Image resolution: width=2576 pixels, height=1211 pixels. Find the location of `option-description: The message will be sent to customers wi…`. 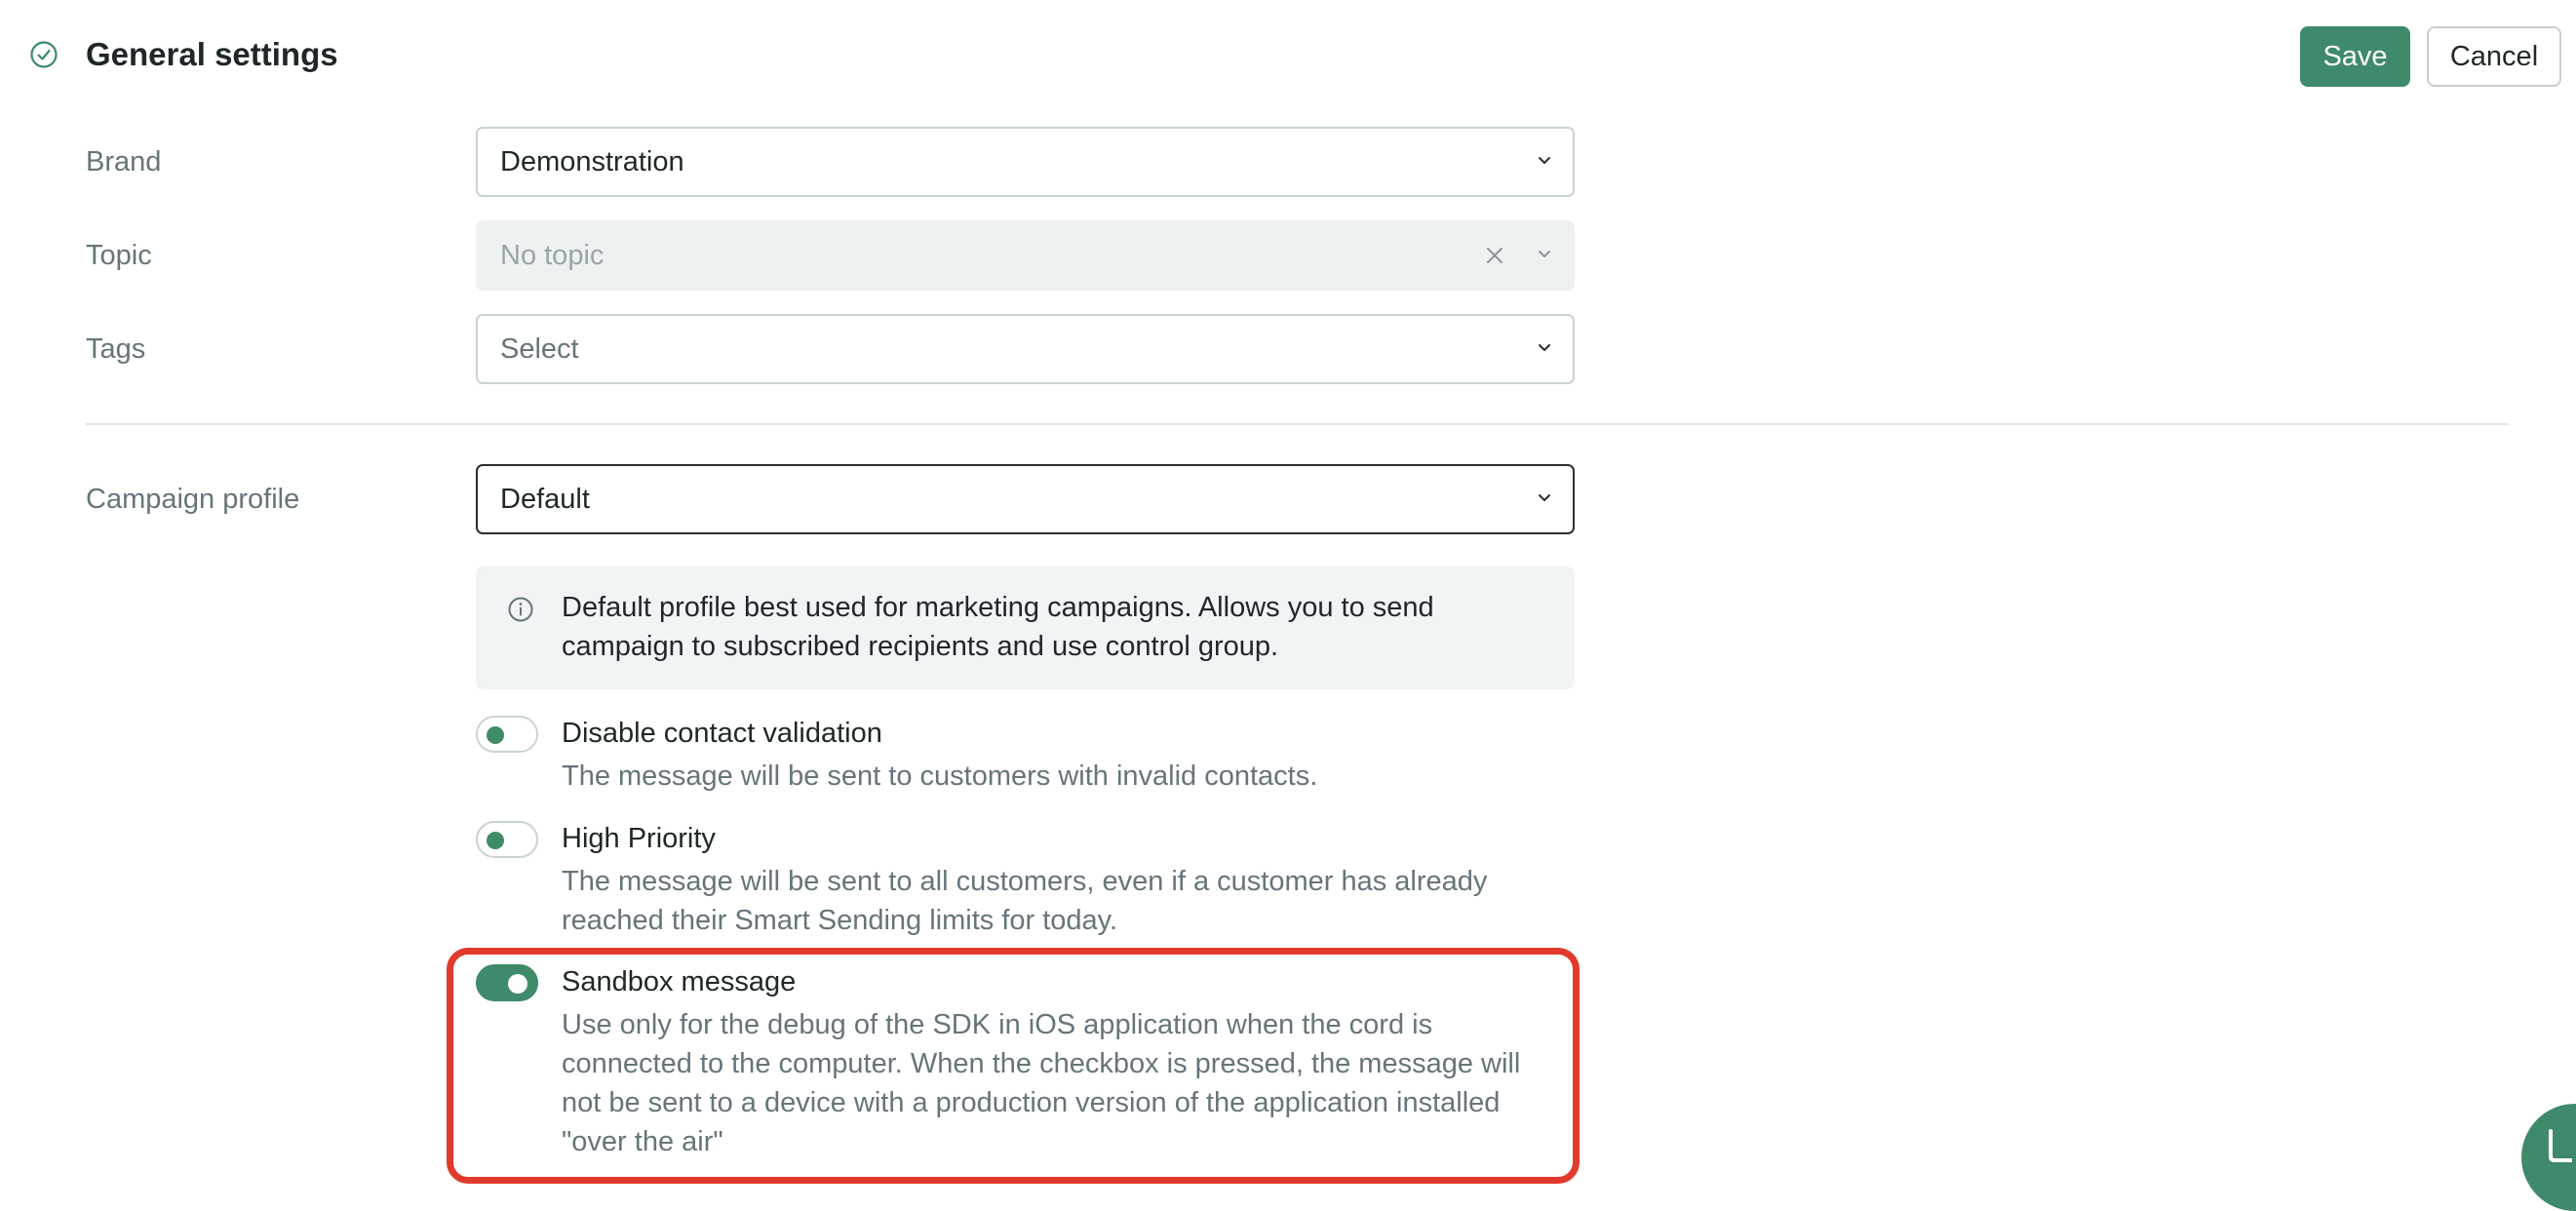

option-description: The message will be sent to customers wi… is located at coordinates (1069, 776).